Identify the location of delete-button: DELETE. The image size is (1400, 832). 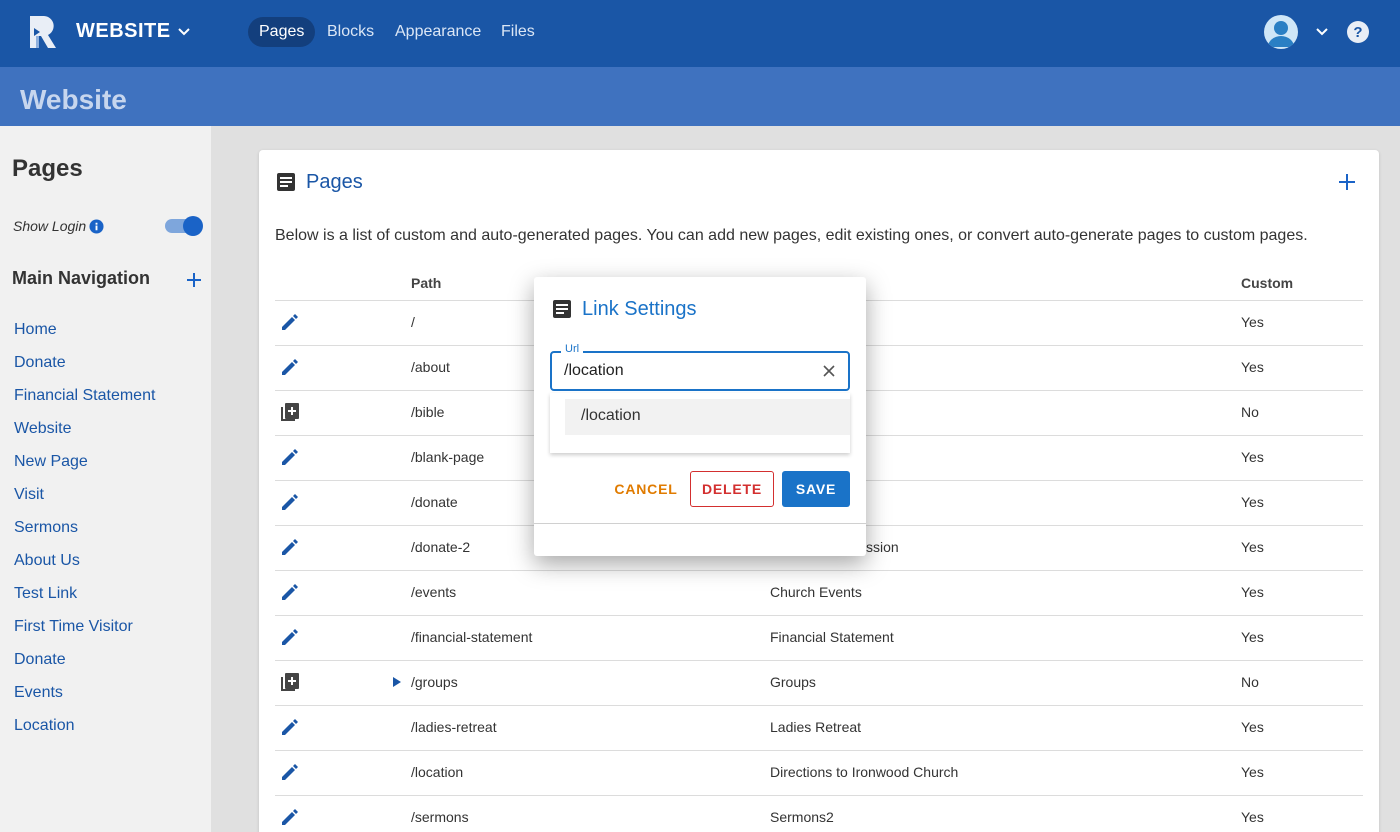
(732, 489).